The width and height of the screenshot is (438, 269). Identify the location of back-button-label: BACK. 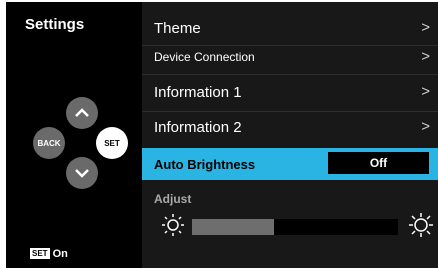
(48, 143).